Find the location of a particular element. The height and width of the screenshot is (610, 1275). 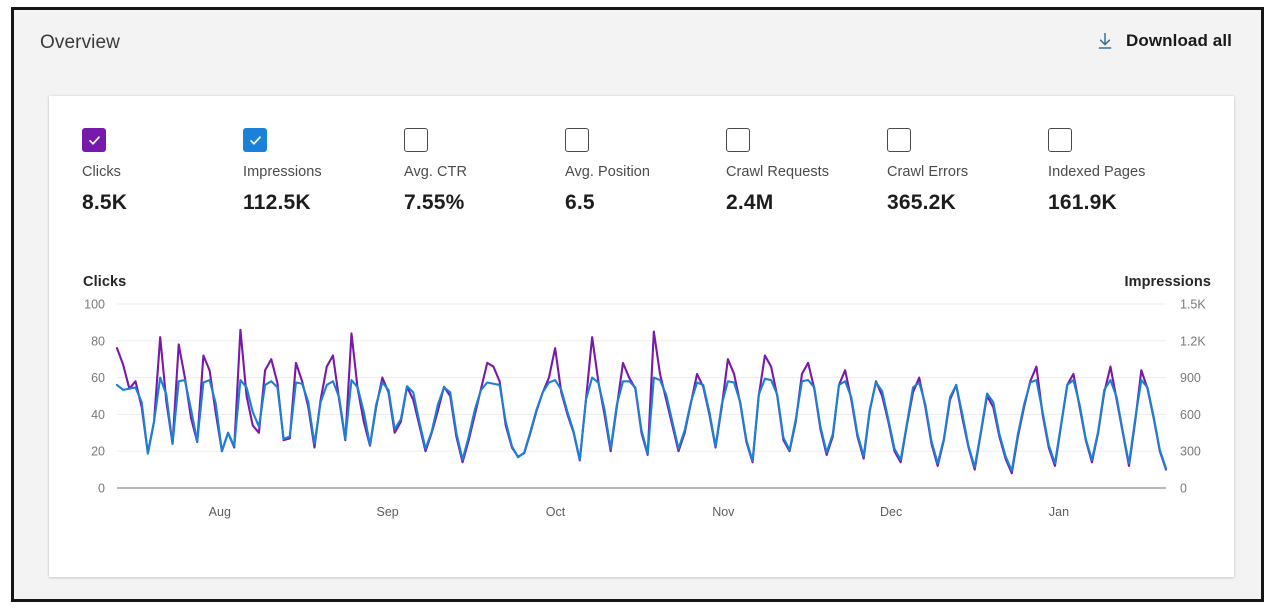

x-axis-tick: Aug is located at coordinates (220, 512).